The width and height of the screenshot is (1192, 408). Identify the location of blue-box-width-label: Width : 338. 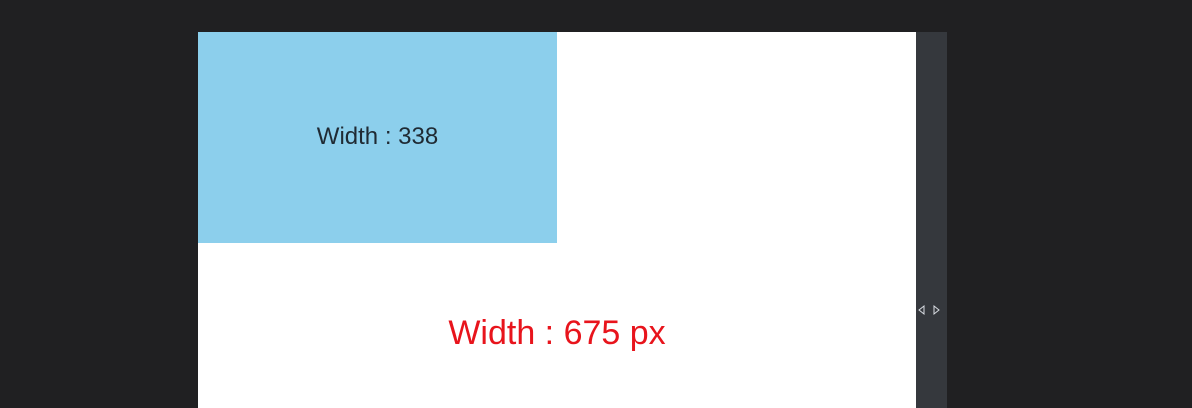
(377, 136).